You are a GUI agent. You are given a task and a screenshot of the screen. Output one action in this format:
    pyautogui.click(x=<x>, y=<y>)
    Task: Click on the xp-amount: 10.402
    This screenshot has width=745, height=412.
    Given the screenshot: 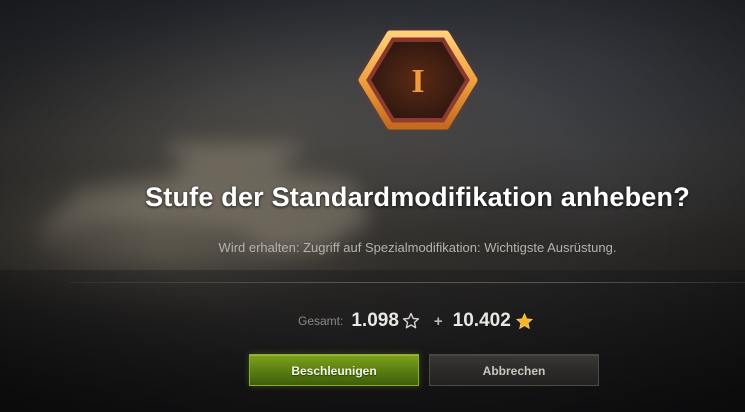 What is the action you would take?
    pyautogui.click(x=481, y=320)
    